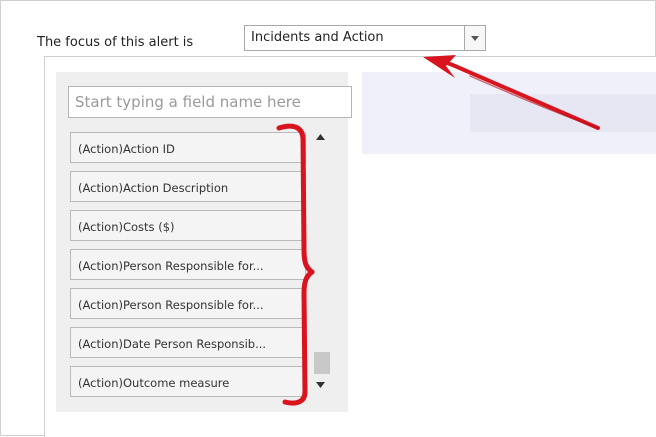 This screenshot has height=437, width=656. Describe the element at coordinates (320, 137) in the screenshot. I see `scroll-up-icon` at that location.